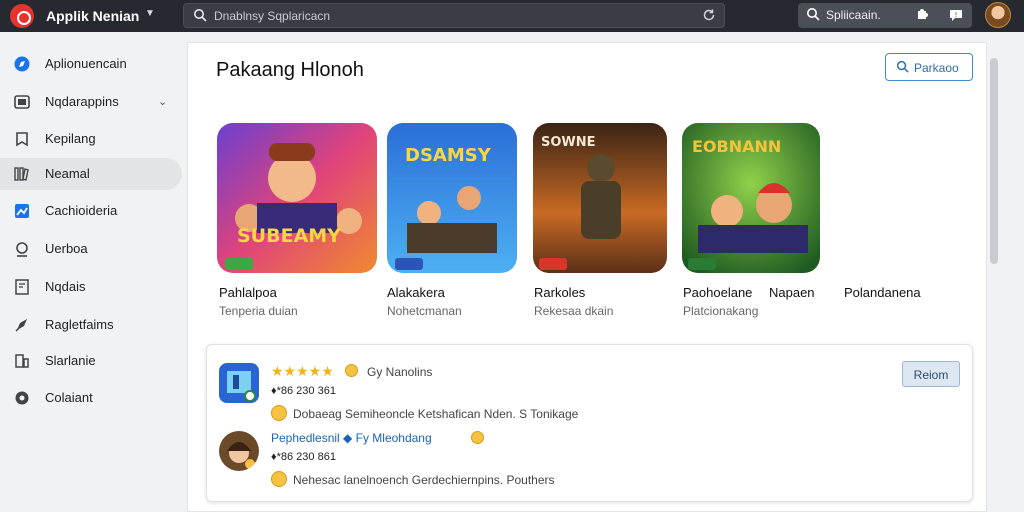  I want to click on device-icon, so click(22, 361).